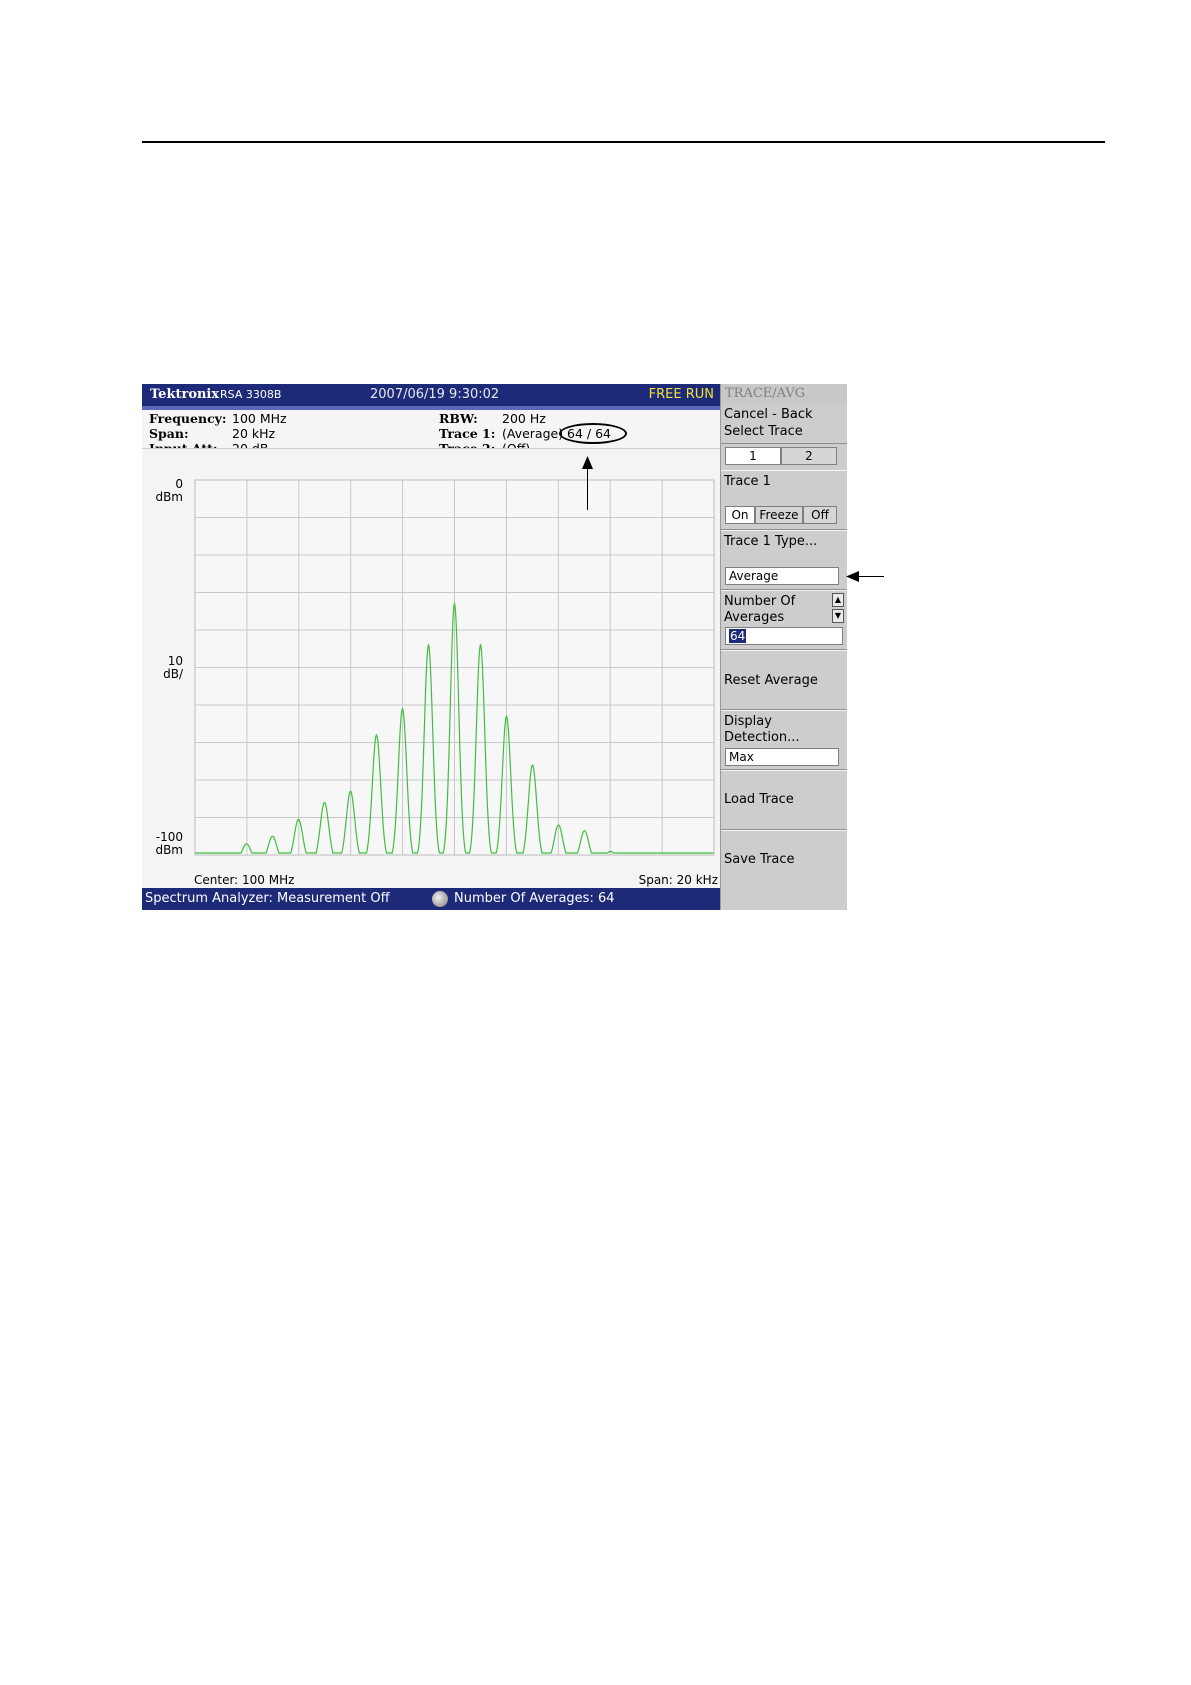  What do you see at coordinates (754, 617) in the screenshot?
I see `number-of-averages-label-line2: Averages` at bounding box center [754, 617].